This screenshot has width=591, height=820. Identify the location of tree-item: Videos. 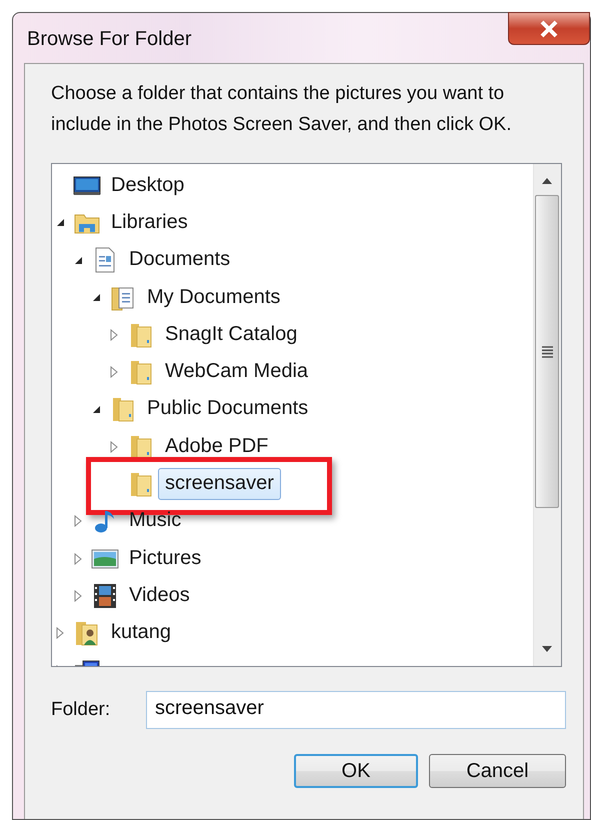
(159, 596).